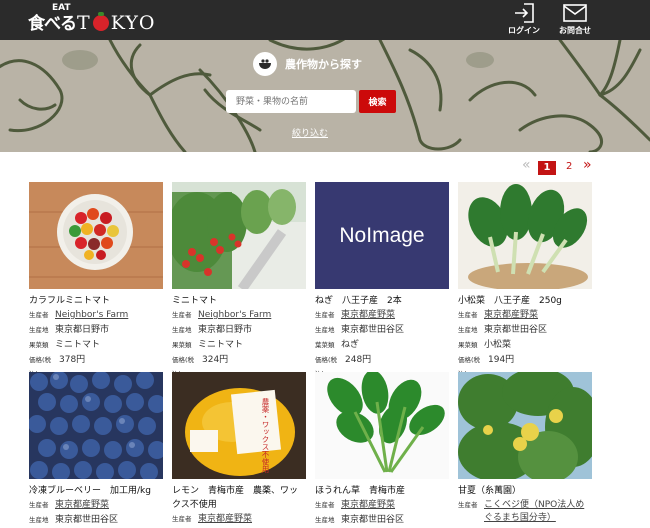  I want to click on hero-heading: 農作物から探す, so click(307, 64).